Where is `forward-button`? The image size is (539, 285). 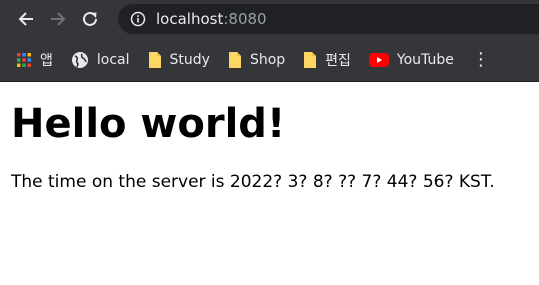 forward-button is located at coordinates (58, 19).